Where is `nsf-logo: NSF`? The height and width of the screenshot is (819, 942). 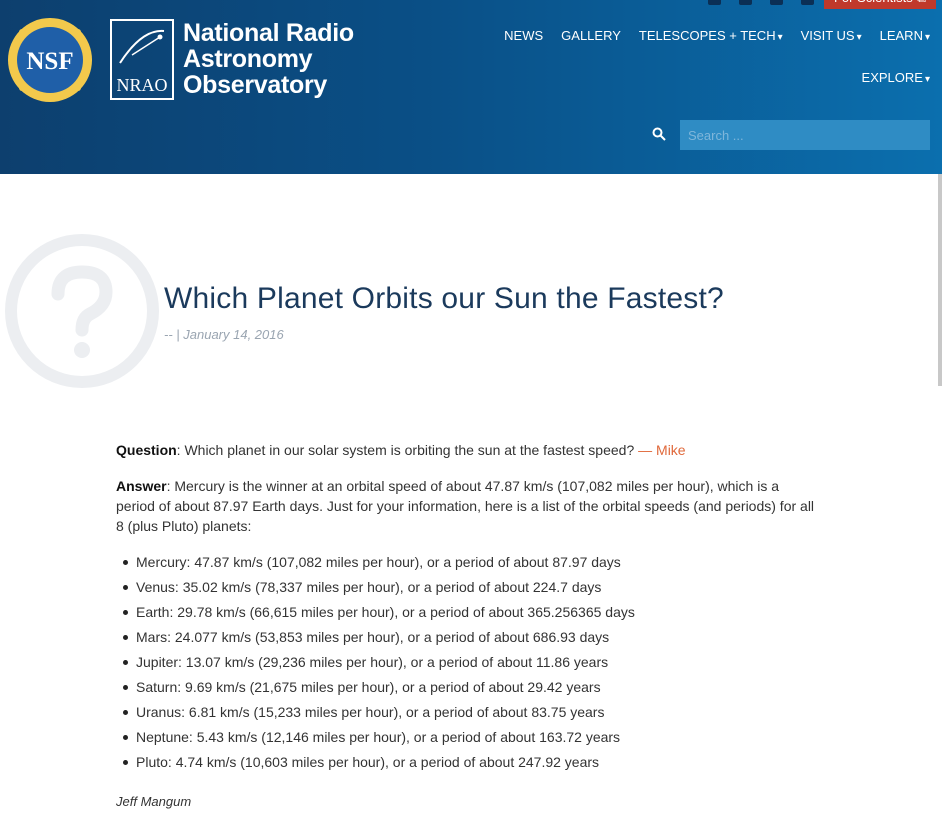 nsf-logo: NSF is located at coordinates (50, 60).